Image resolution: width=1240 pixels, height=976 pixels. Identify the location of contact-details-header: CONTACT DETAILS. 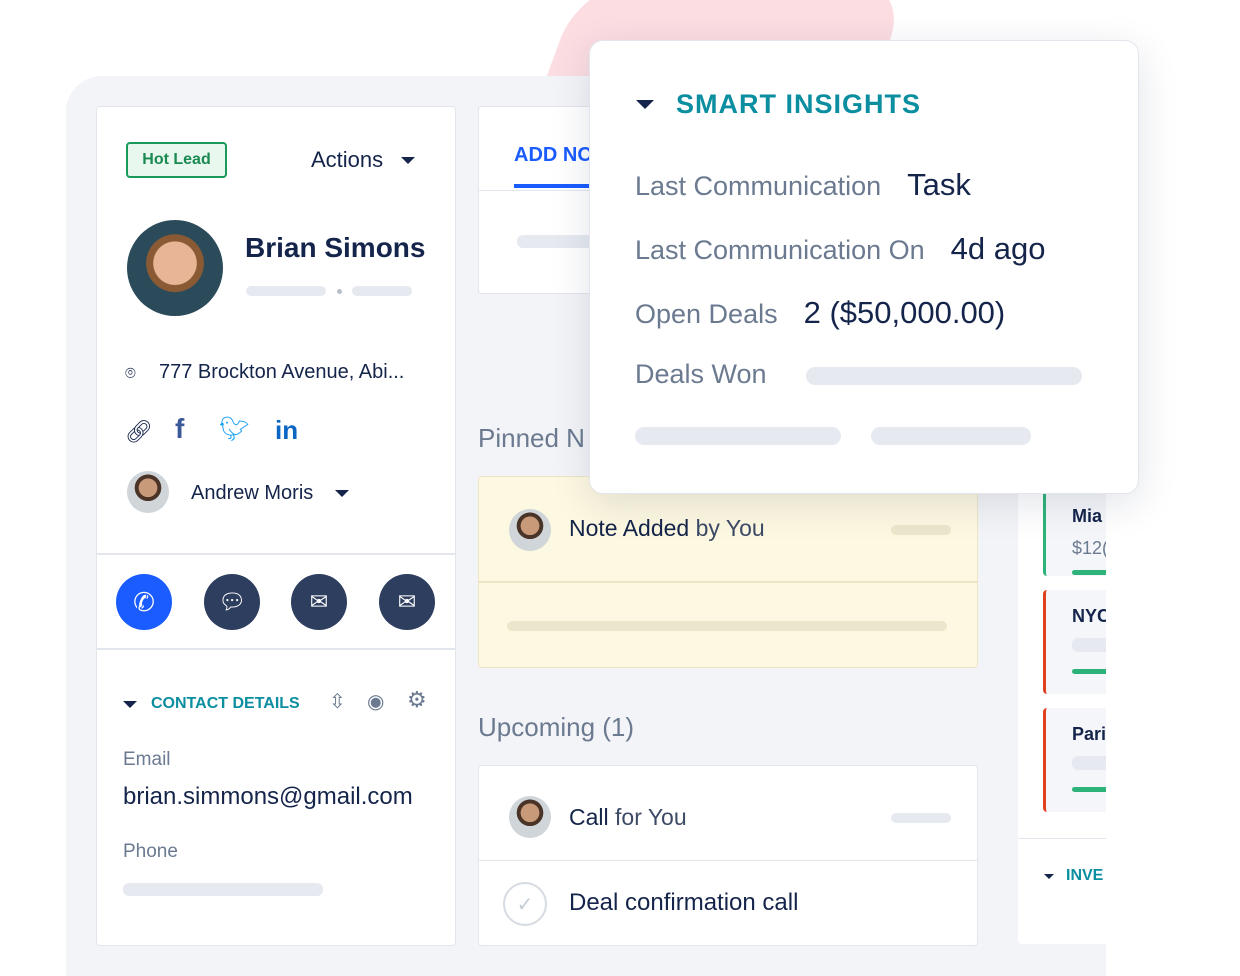
(211, 704).